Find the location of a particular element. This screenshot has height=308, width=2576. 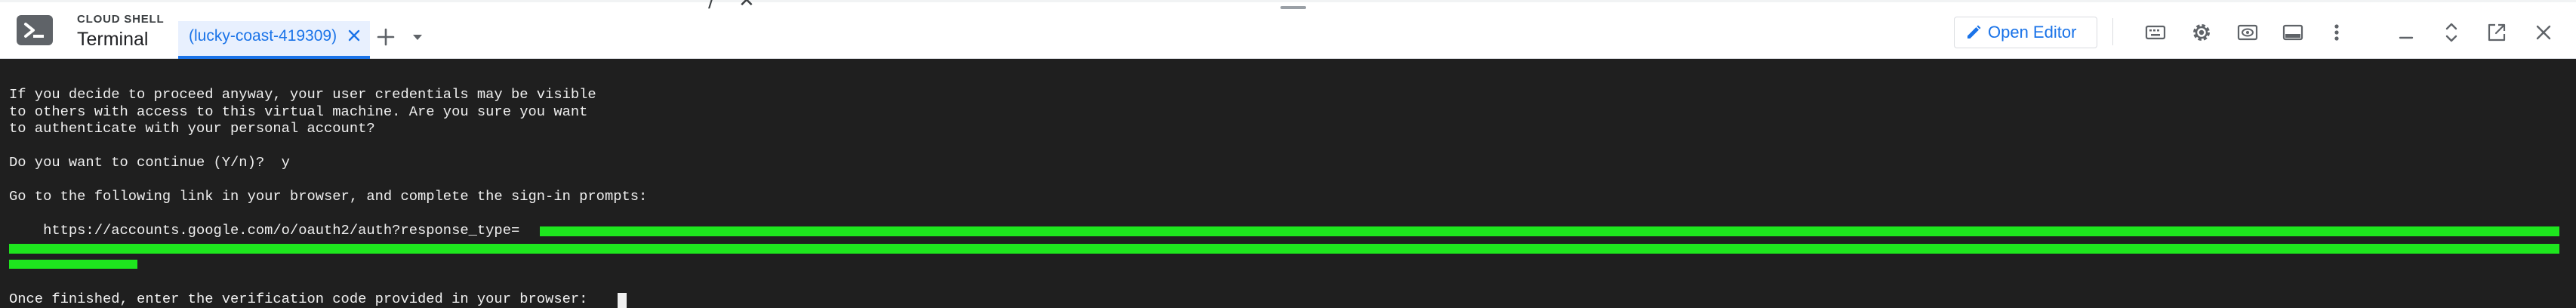

tab-menu-chevron-icon is located at coordinates (418, 37).